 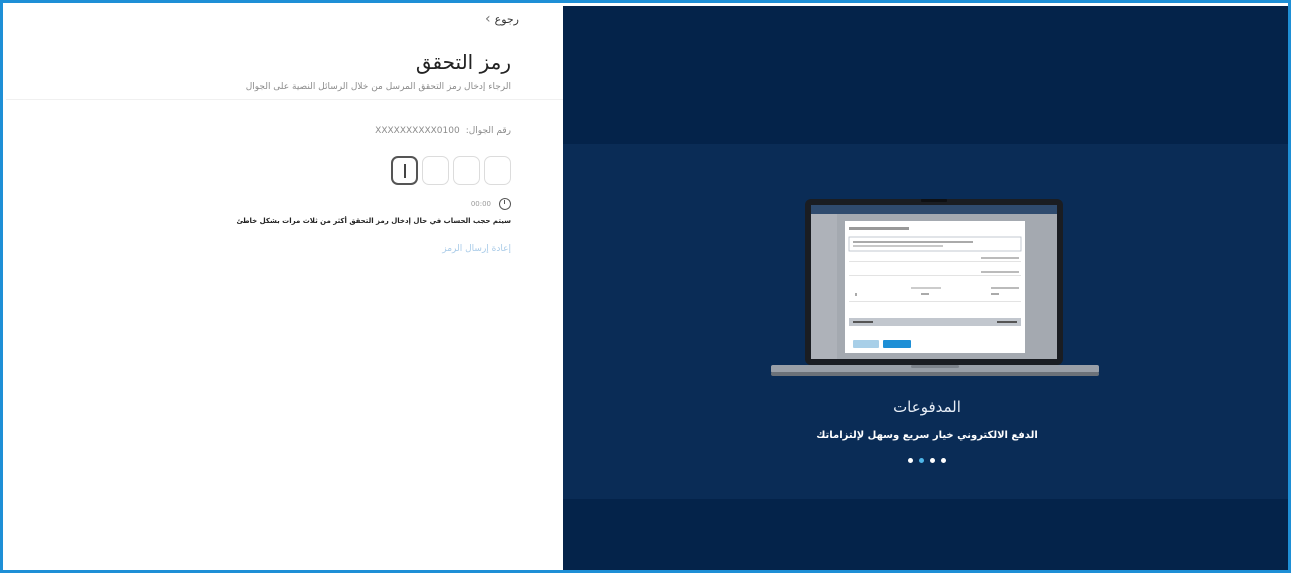 What do you see at coordinates (921, 460) in the screenshot?
I see `carousel-dot-active` at bounding box center [921, 460].